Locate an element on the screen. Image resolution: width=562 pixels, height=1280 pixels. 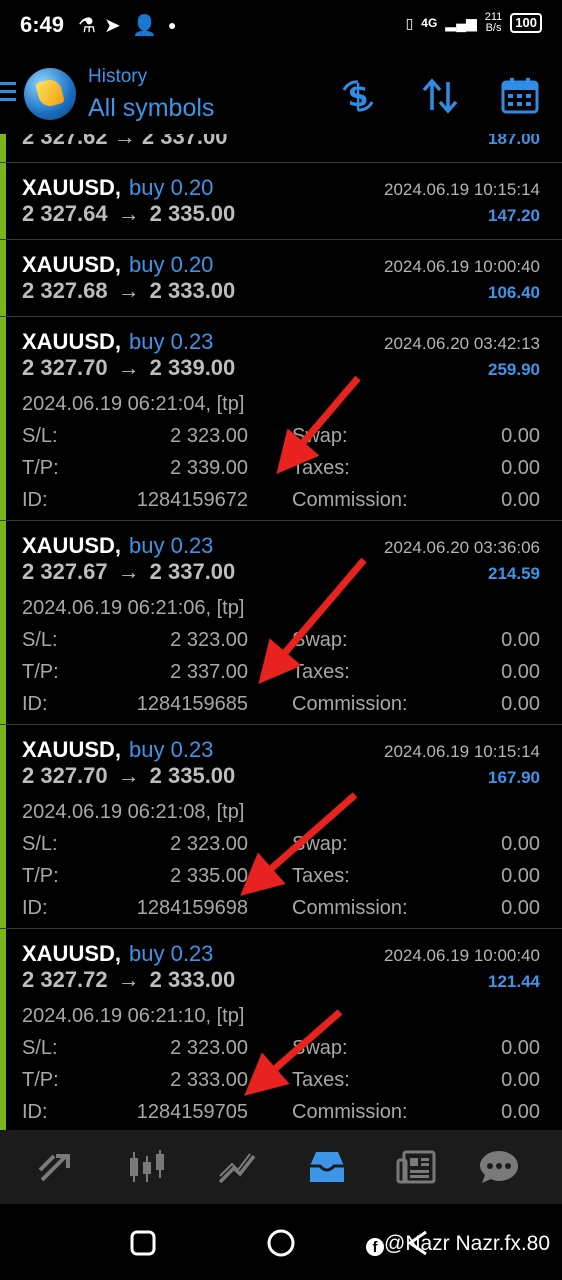
chat-icon is located at coordinates (499, 1167).